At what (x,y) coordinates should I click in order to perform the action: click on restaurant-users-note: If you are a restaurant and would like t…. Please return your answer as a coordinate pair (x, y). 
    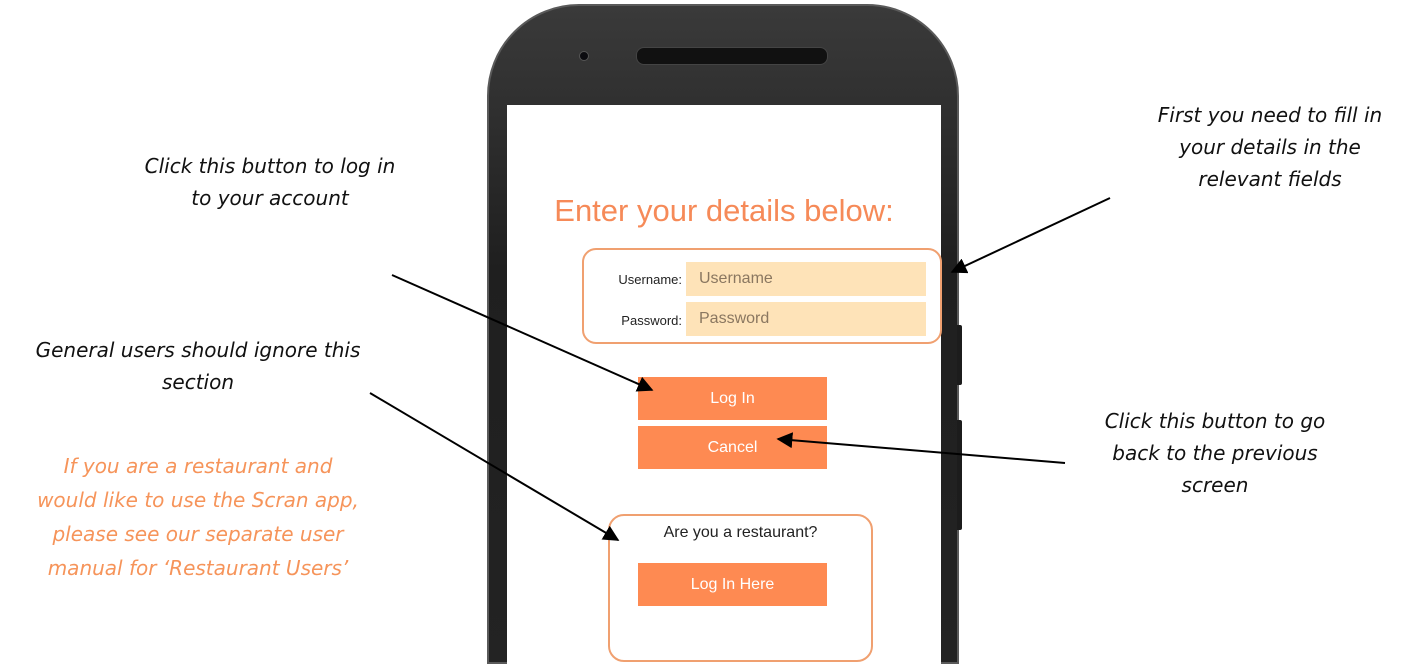
    Looking at the image, I should click on (198, 517).